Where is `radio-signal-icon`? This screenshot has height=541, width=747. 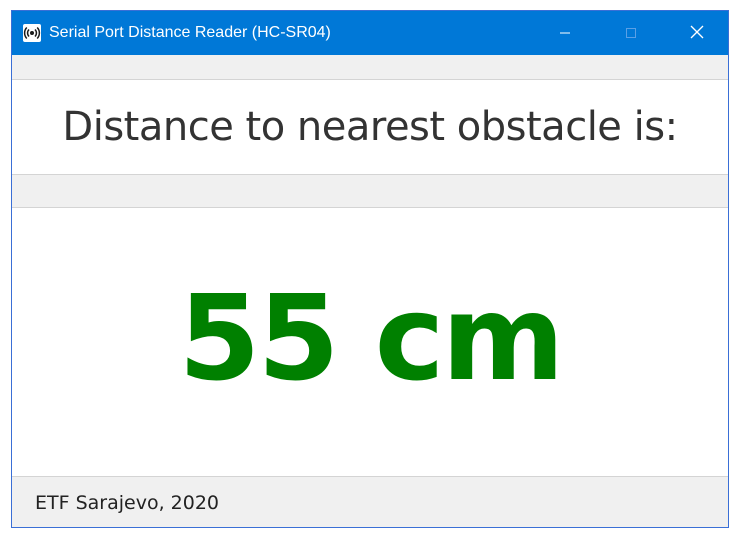
radio-signal-icon is located at coordinates (32, 33).